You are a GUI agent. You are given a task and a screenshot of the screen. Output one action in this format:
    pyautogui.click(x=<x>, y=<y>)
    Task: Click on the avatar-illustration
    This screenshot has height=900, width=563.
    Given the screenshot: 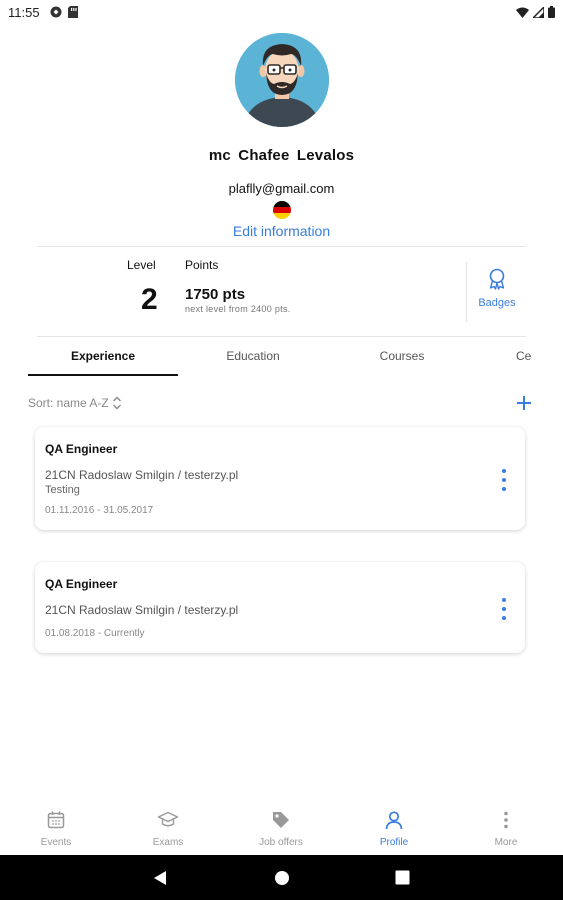 What is the action you would take?
    pyautogui.click(x=282, y=80)
    